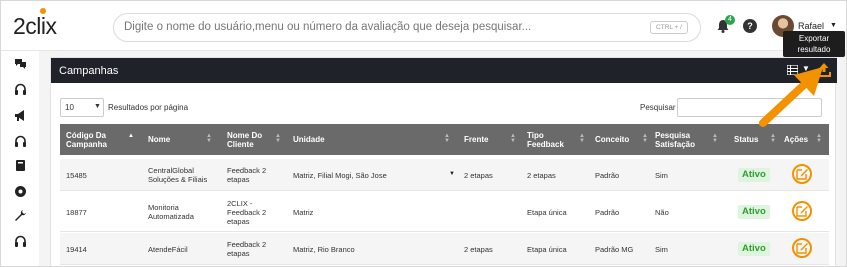 This screenshot has height=267, width=847. What do you see at coordinates (814, 44) in the screenshot?
I see `export-tooltip: Exportar resultado` at bounding box center [814, 44].